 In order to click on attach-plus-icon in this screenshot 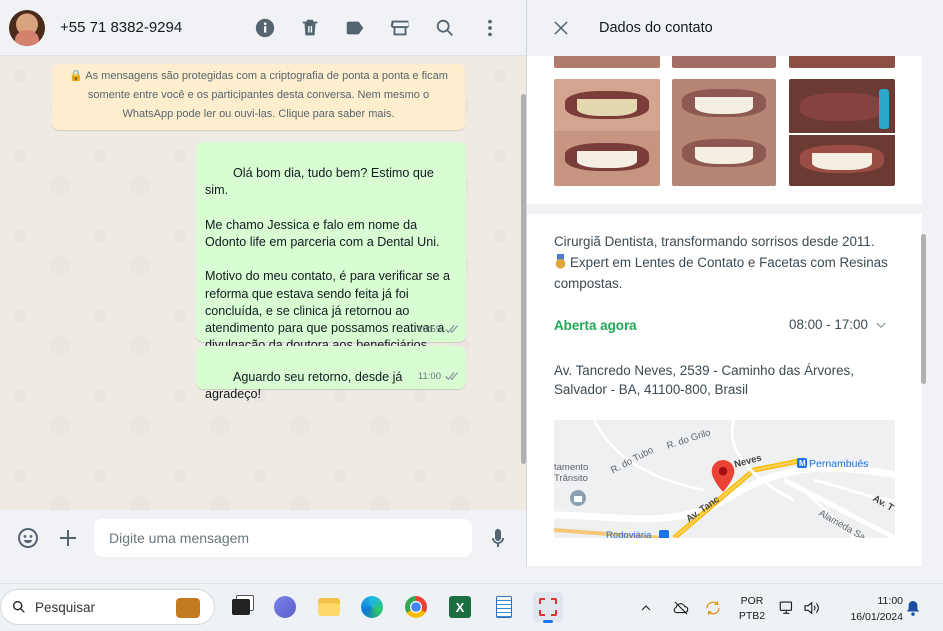, I will do `click(68, 538)`.